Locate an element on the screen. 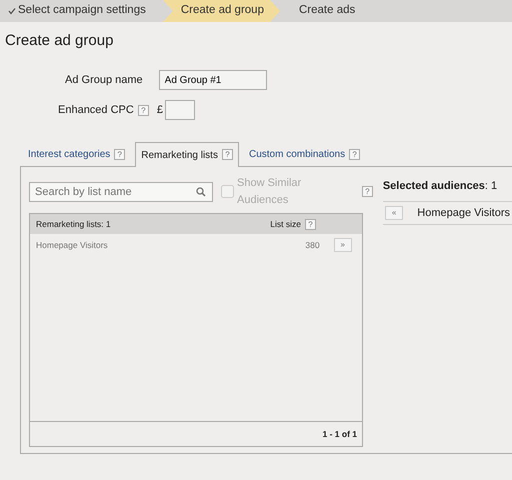 The height and width of the screenshot is (480, 512). field-label: Enhanced CPC is located at coordinates (96, 110).